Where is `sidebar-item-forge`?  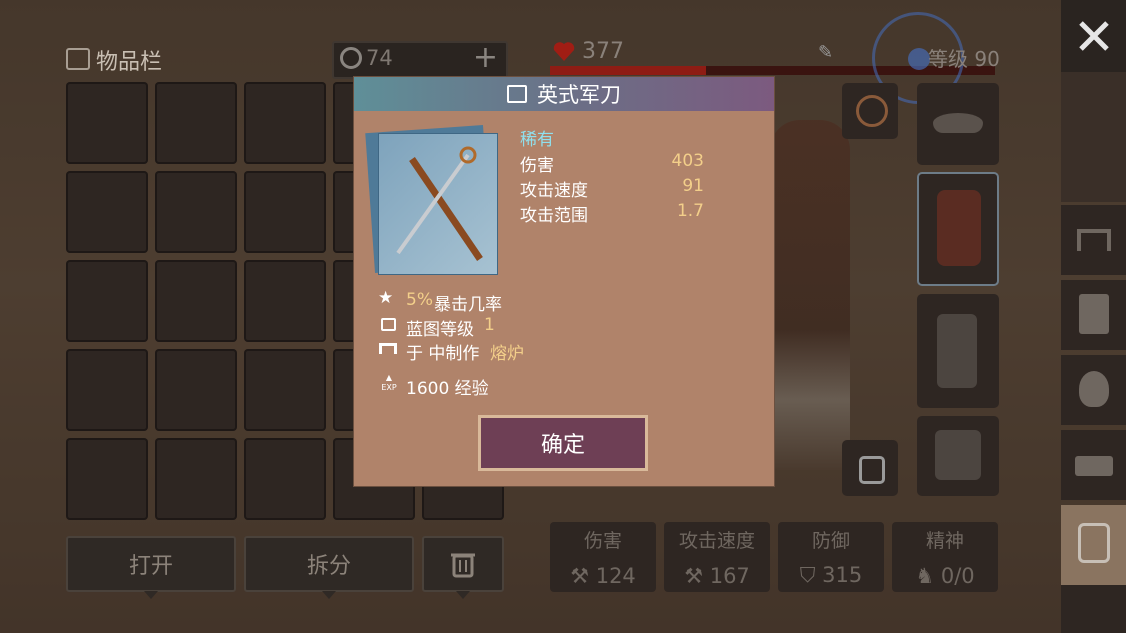 sidebar-item-forge is located at coordinates (1093, 465).